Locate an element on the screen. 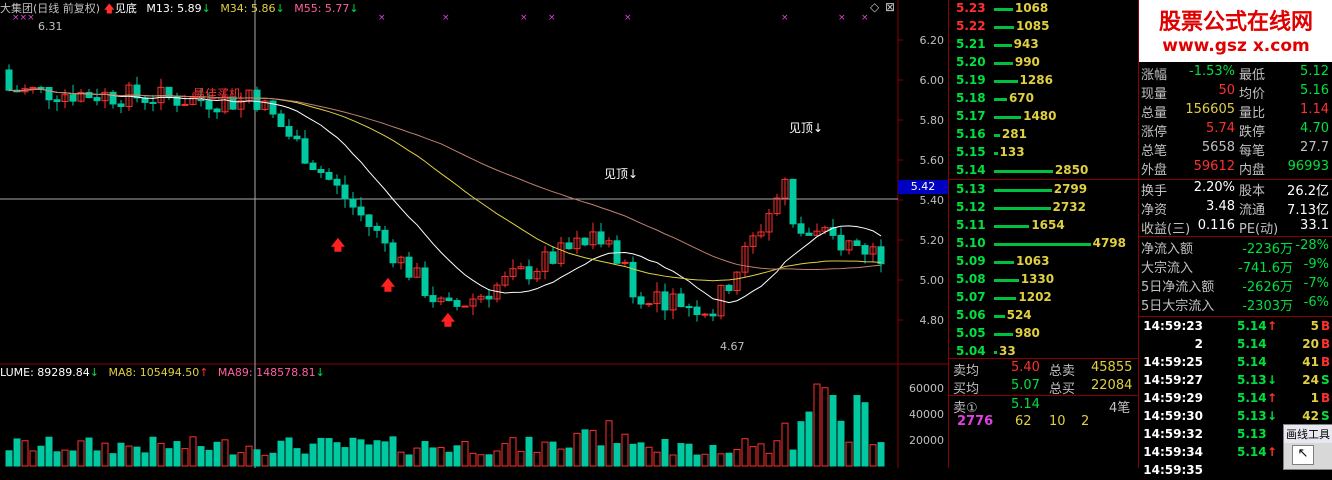 The image size is (1332, 480). price-tick-label: 5.20 is located at coordinates (932, 240).